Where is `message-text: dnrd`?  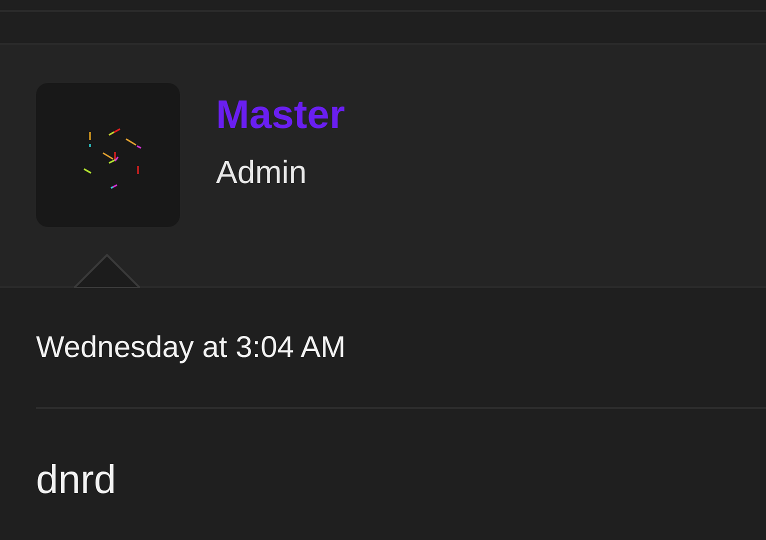
message-text: dnrd is located at coordinates (77, 480).